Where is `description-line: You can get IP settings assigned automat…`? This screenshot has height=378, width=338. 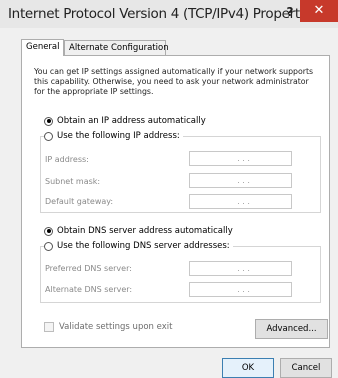 description-line: You can get IP settings assigned automat… is located at coordinates (174, 71).